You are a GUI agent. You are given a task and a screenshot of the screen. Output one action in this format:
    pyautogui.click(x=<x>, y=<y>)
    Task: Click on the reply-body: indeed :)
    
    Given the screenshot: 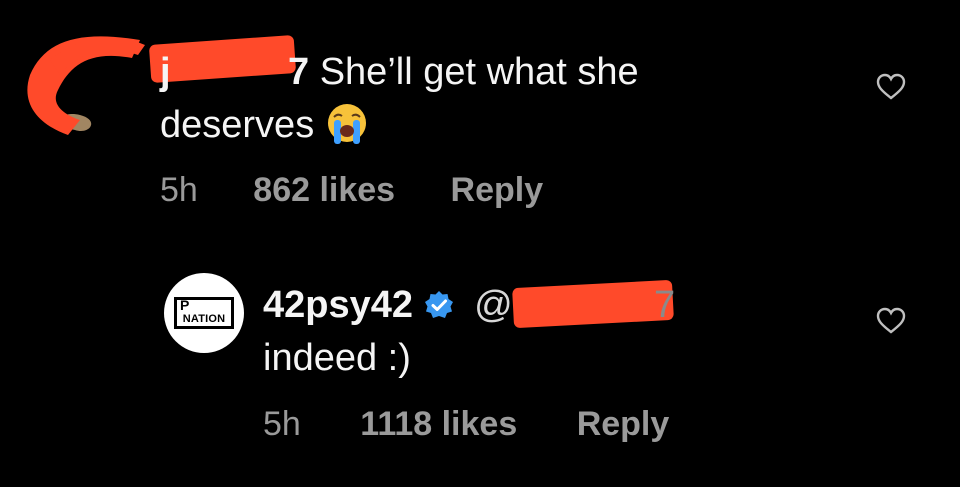 What is the action you would take?
    pyautogui.click(x=337, y=358)
    